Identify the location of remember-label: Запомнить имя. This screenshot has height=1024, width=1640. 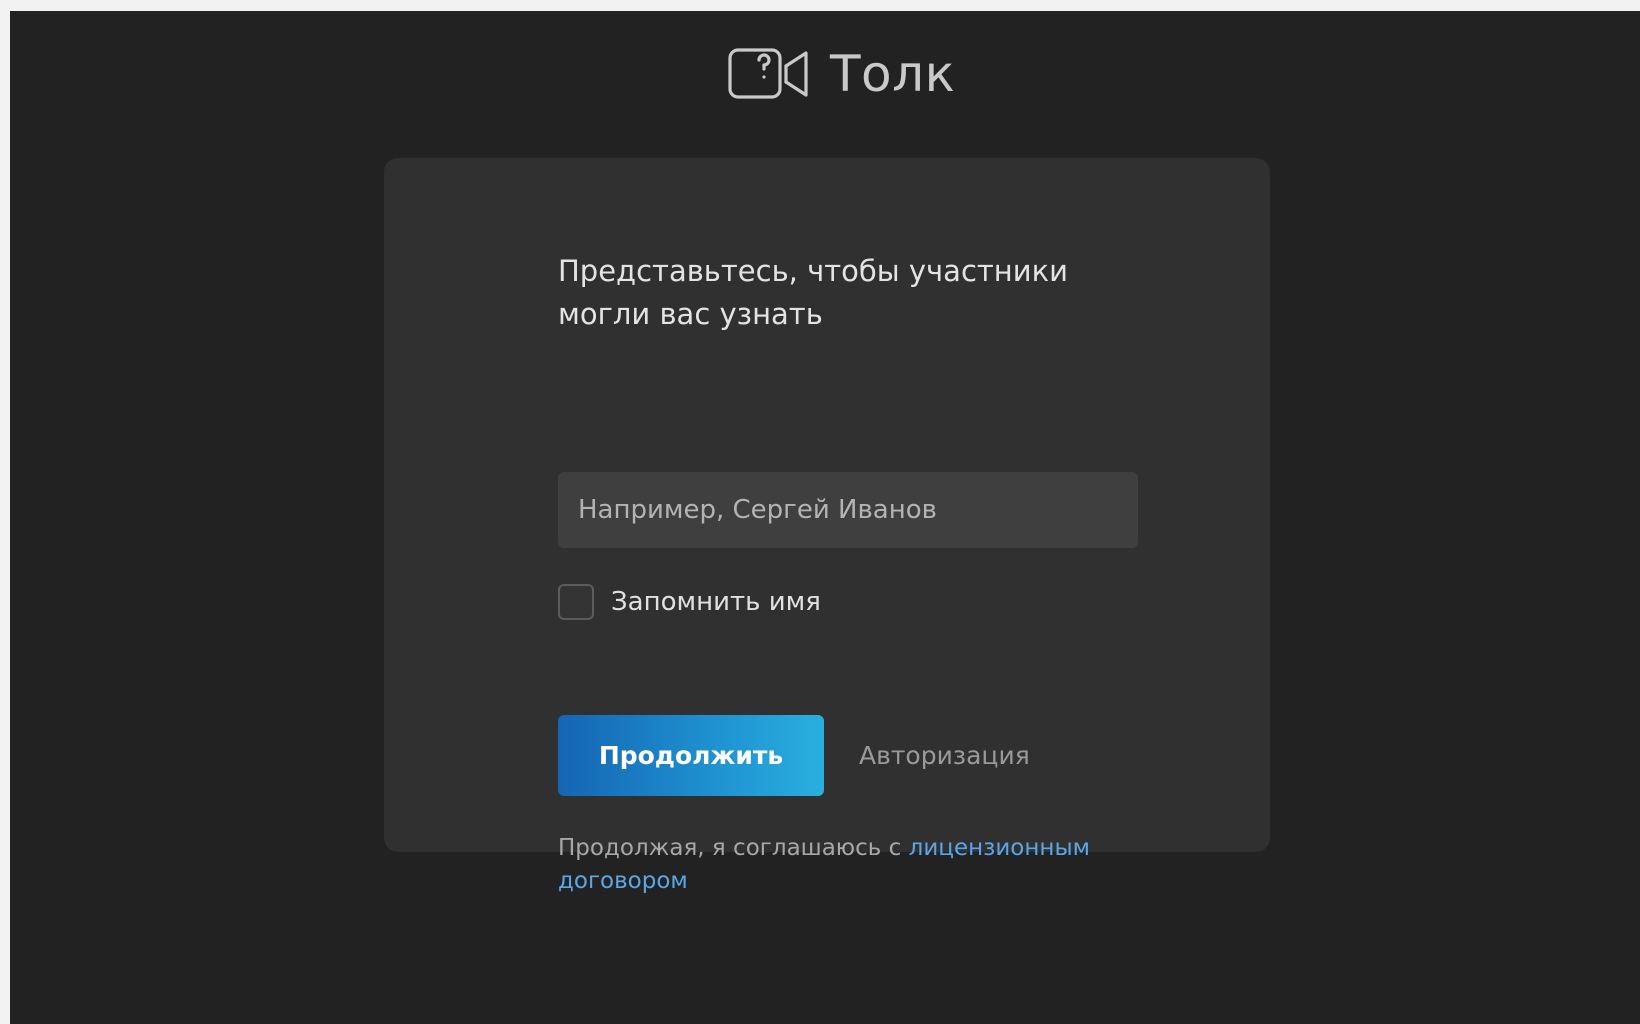
(716, 602).